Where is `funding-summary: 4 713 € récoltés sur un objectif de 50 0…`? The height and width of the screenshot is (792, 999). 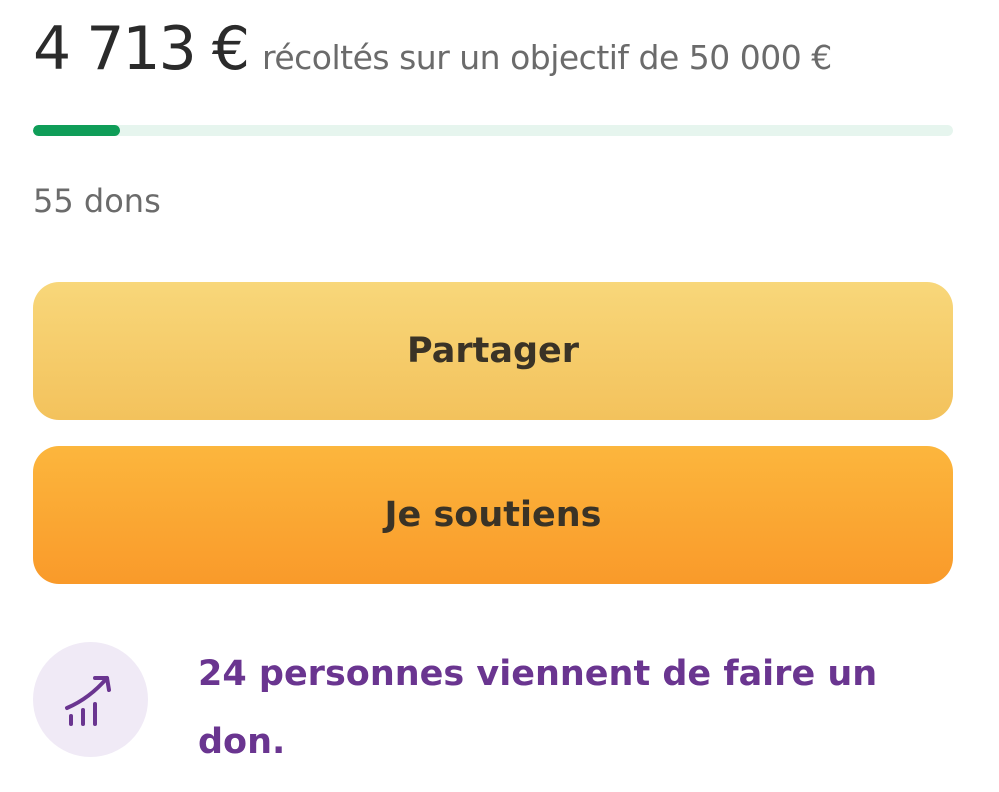 funding-summary: 4 713 € récoltés sur un objectif de 50 0… is located at coordinates (432, 49).